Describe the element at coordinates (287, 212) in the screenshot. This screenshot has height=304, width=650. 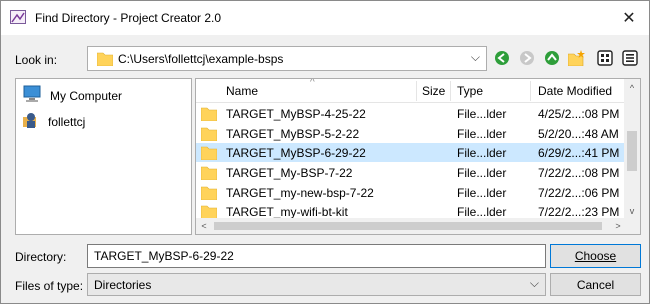
I see `file-name: TARGET_my-wifi-bt-kit` at that location.